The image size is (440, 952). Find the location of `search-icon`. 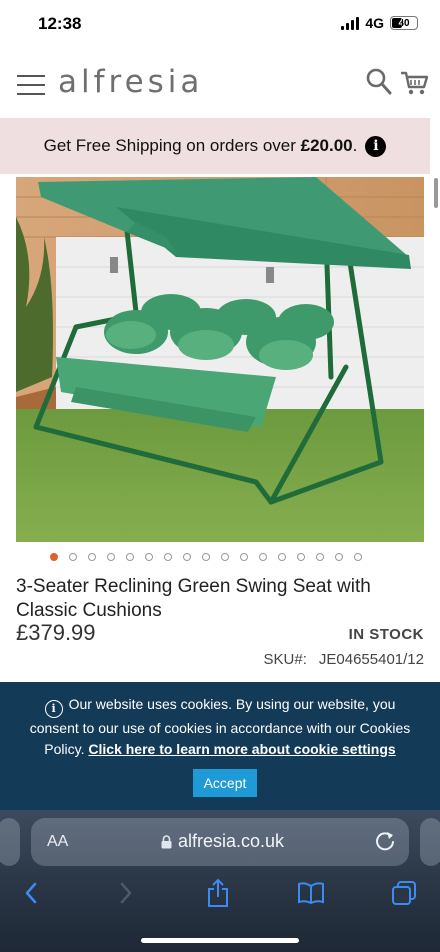

search-icon is located at coordinates (379, 82).